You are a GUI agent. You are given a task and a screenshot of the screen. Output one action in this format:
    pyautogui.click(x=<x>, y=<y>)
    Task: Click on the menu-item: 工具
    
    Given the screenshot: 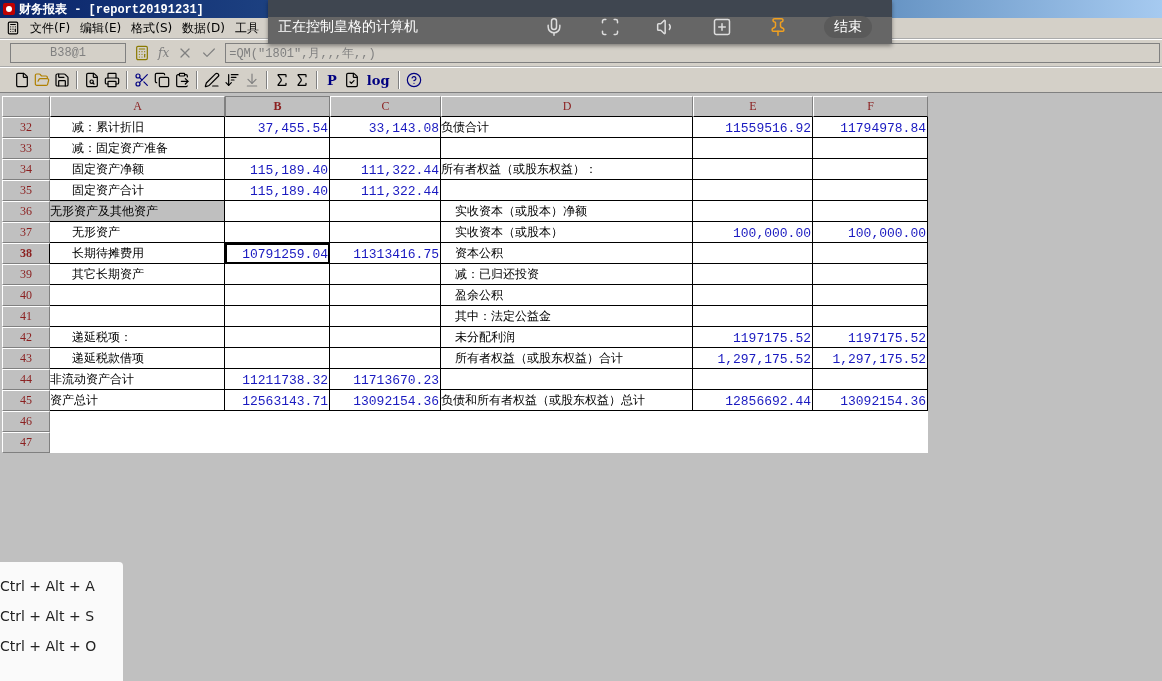 What is the action you would take?
    pyautogui.click(x=246, y=28)
    